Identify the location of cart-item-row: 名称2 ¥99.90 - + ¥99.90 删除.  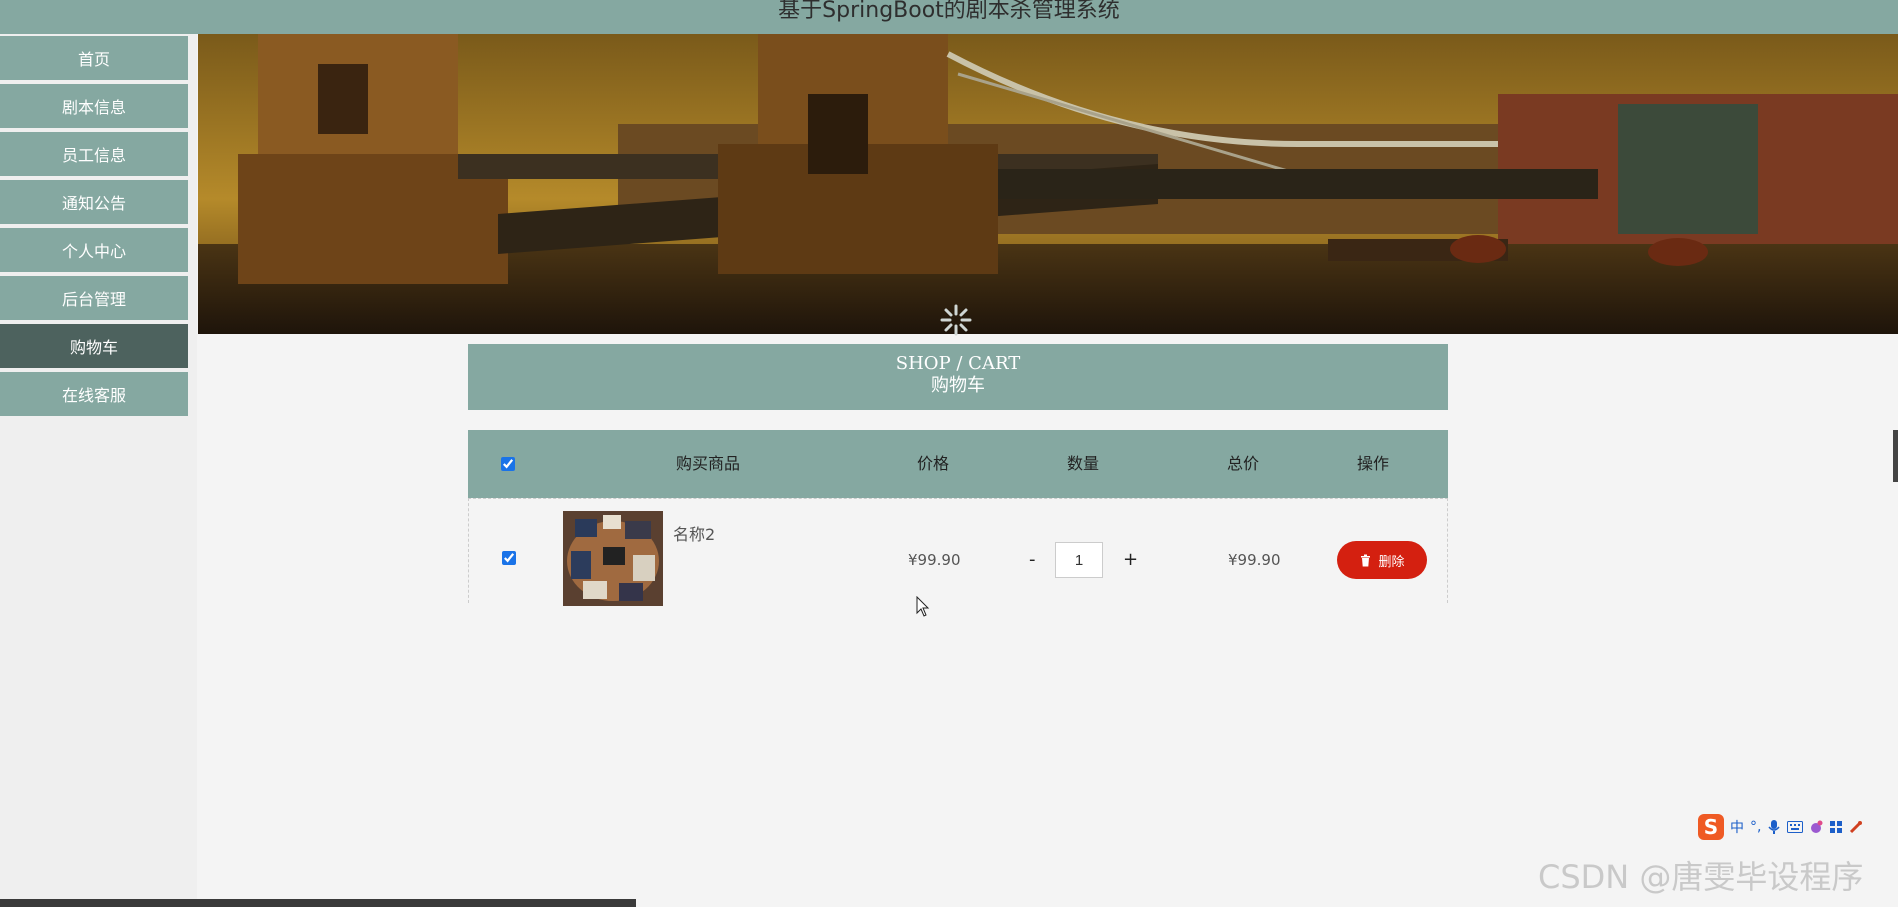
(958, 552).